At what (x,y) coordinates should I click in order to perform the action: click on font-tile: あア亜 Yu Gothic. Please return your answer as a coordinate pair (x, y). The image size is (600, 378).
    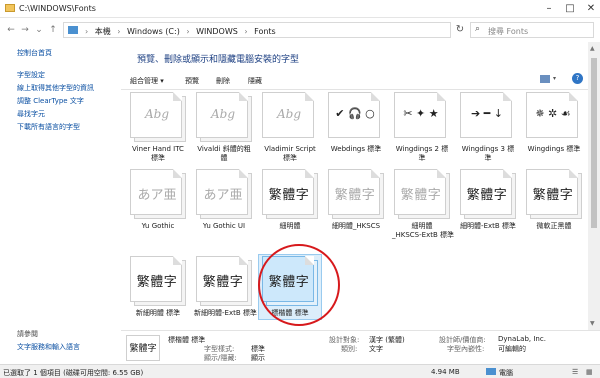
    Looking at the image, I should click on (158, 200).